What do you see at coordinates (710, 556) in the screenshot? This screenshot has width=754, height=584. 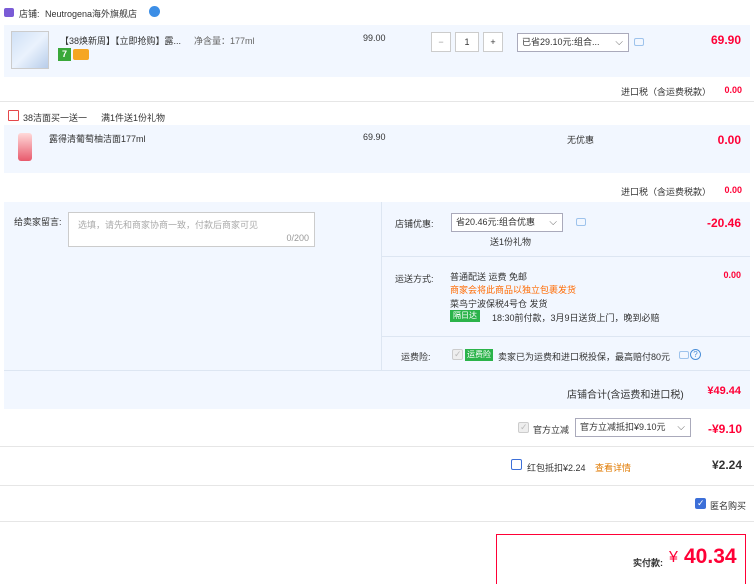 I see `payment-value: 40.34` at bounding box center [710, 556].